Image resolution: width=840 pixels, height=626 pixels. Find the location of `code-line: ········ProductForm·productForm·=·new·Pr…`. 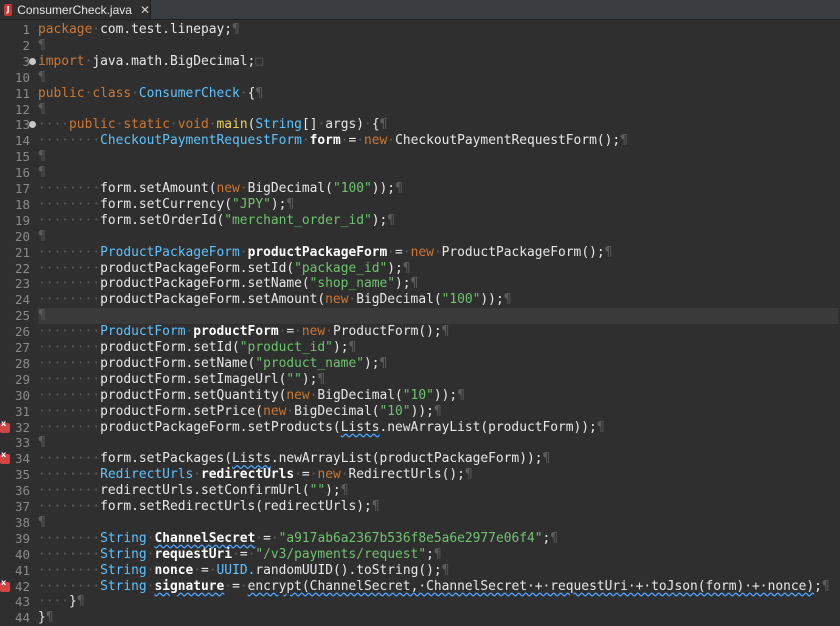

code-line: ········ProductForm·productForm·=·new·Pr… is located at coordinates (243, 332).